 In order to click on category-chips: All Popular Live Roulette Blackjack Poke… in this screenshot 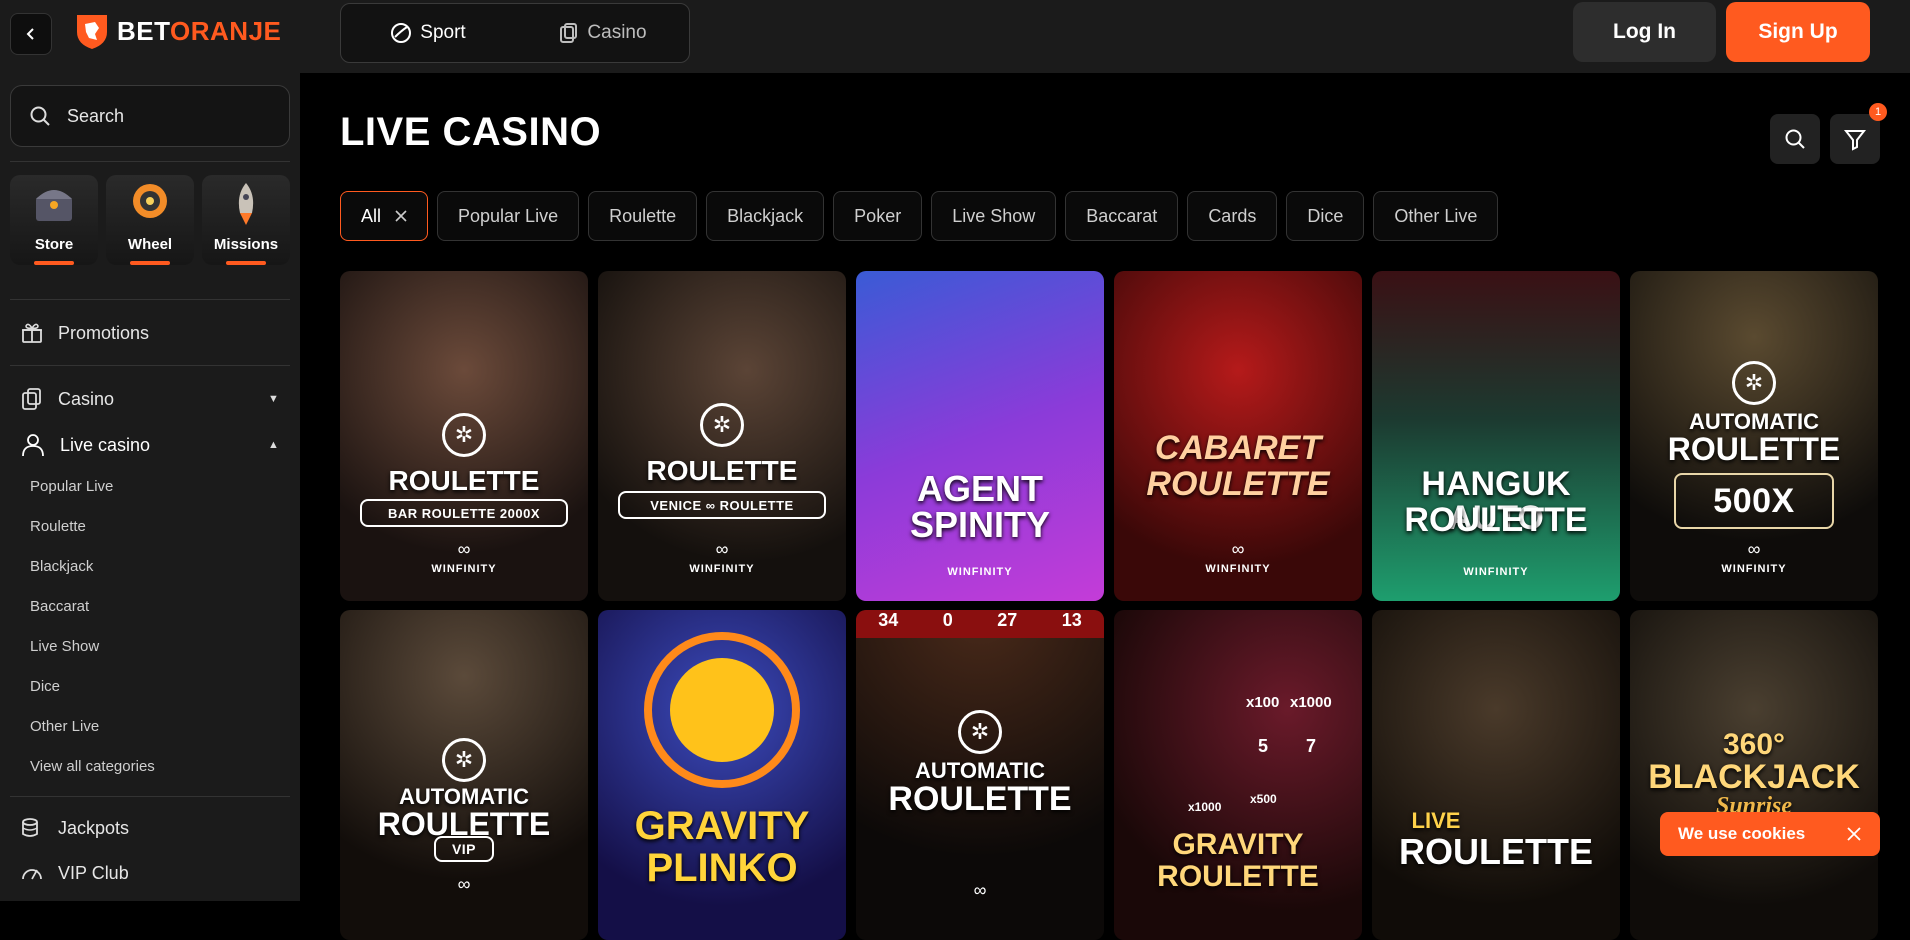, I will do `click(919, 216)`.